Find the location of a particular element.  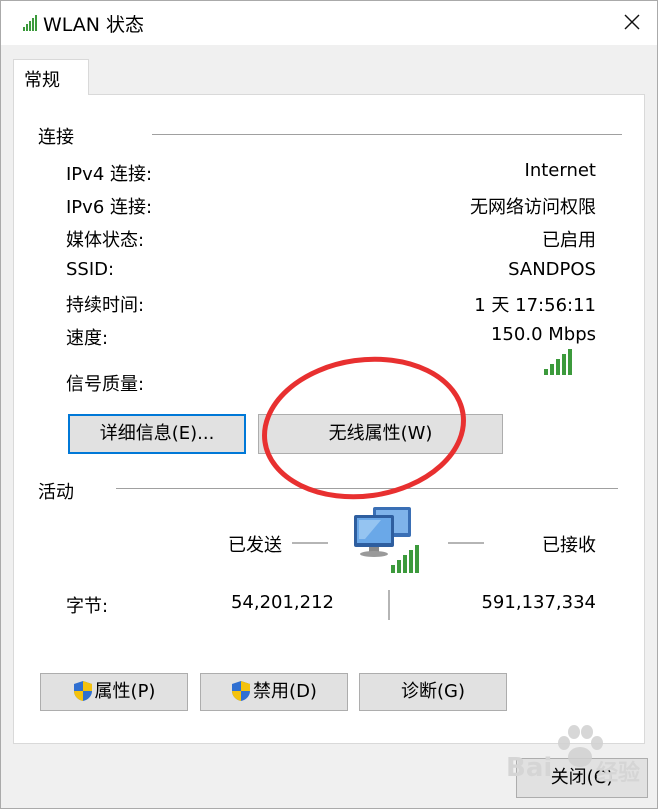

speed-value: 150.0 Mbps is located at coordinates (543, 334).